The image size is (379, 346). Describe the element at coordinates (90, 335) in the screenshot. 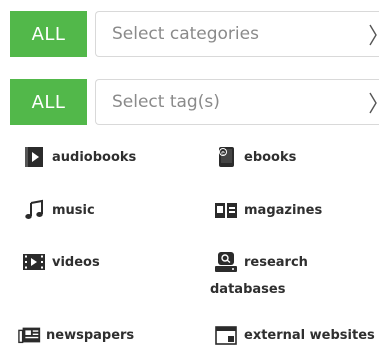

I see `newspapers-label: newspapers` at that location.